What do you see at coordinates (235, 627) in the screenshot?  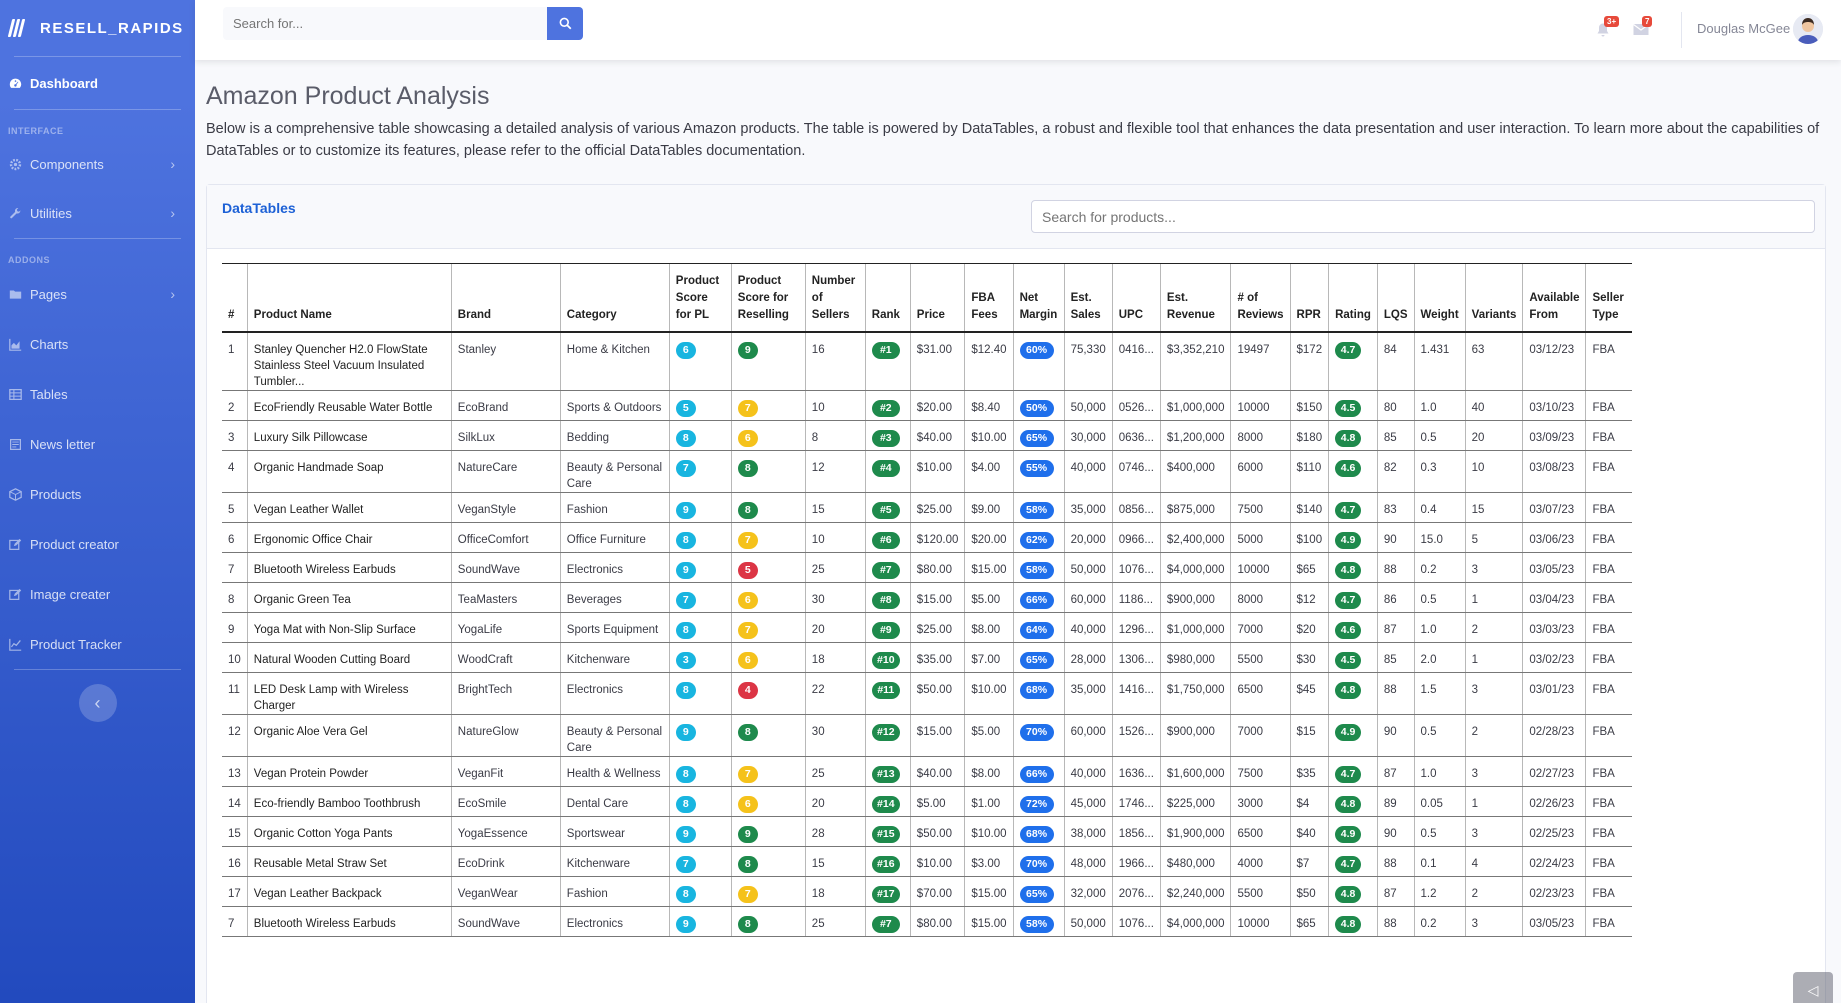 I see `table-cell: 9` at bounding box center [235, 627].